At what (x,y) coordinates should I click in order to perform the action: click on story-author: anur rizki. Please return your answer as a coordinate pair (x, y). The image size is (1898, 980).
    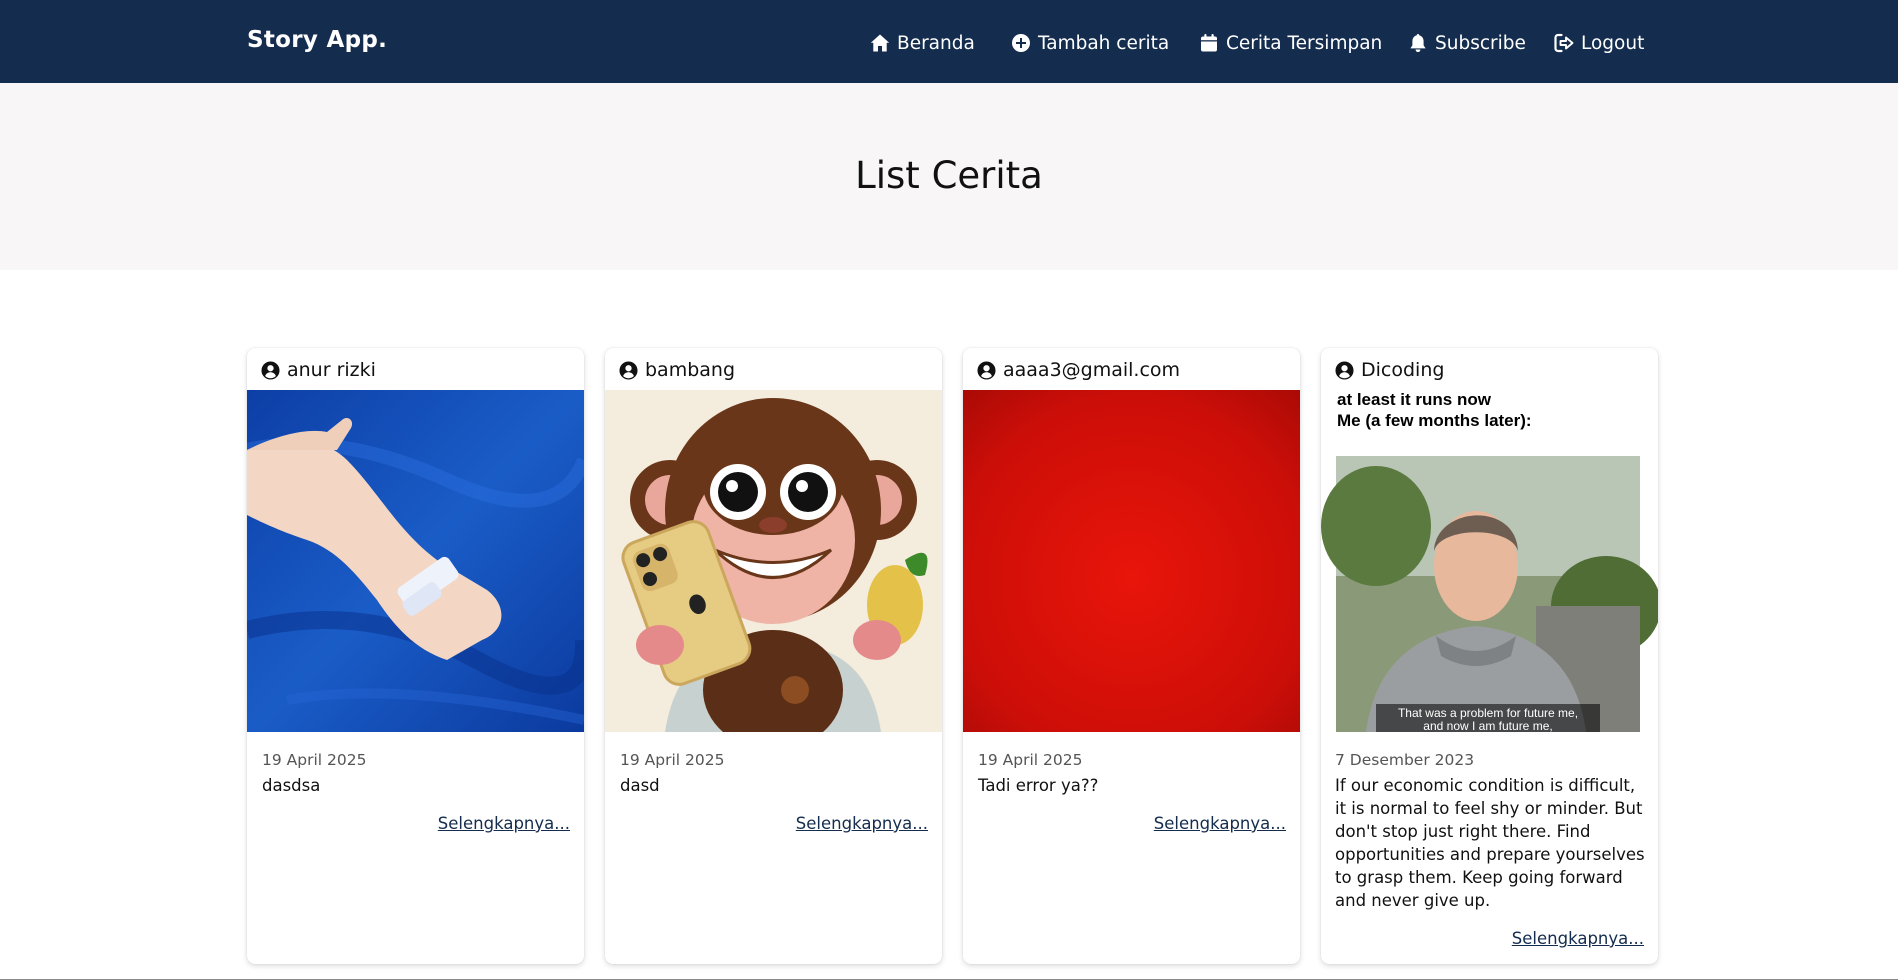
    Looking at the image, I should click on (318, 370).